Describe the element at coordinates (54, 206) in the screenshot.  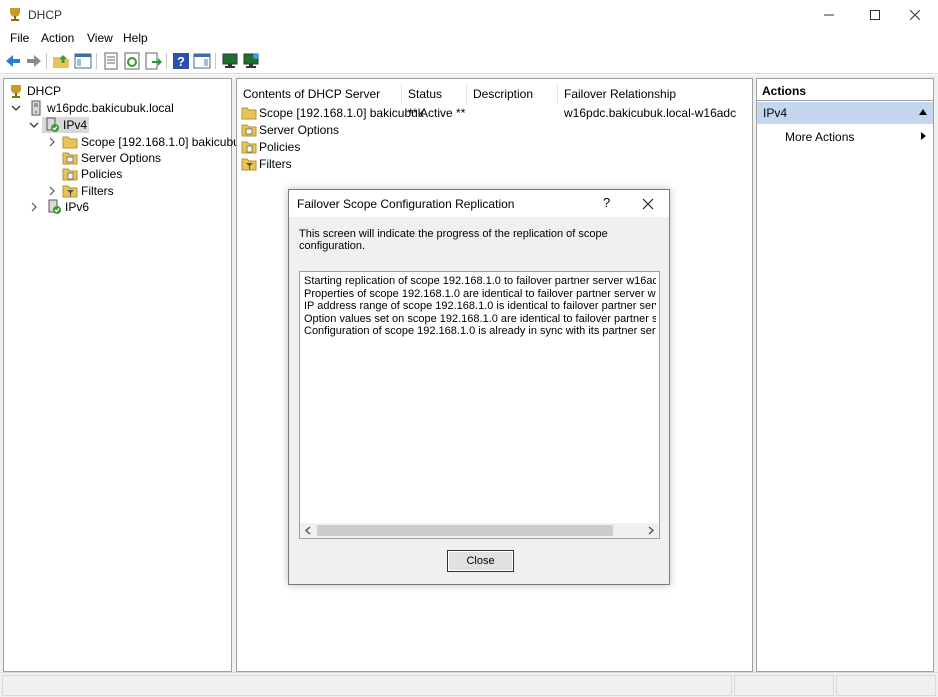
I see `ipv6-icon` at that location.